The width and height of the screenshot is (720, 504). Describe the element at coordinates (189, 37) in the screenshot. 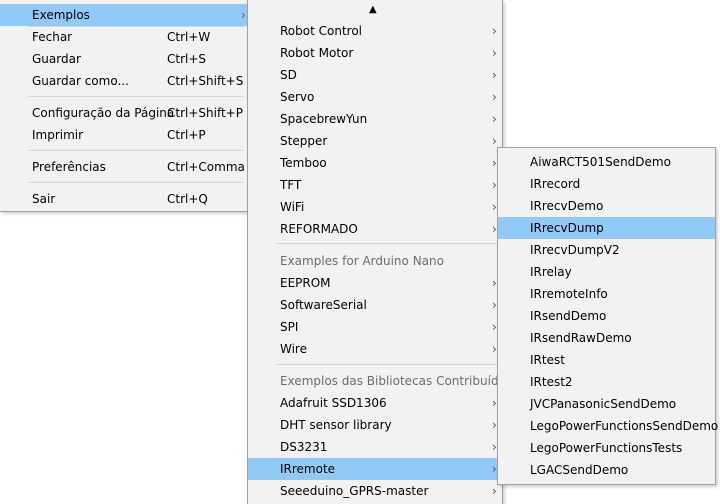

I see `menu-item-shortcut: Ctrl+W` at that location.